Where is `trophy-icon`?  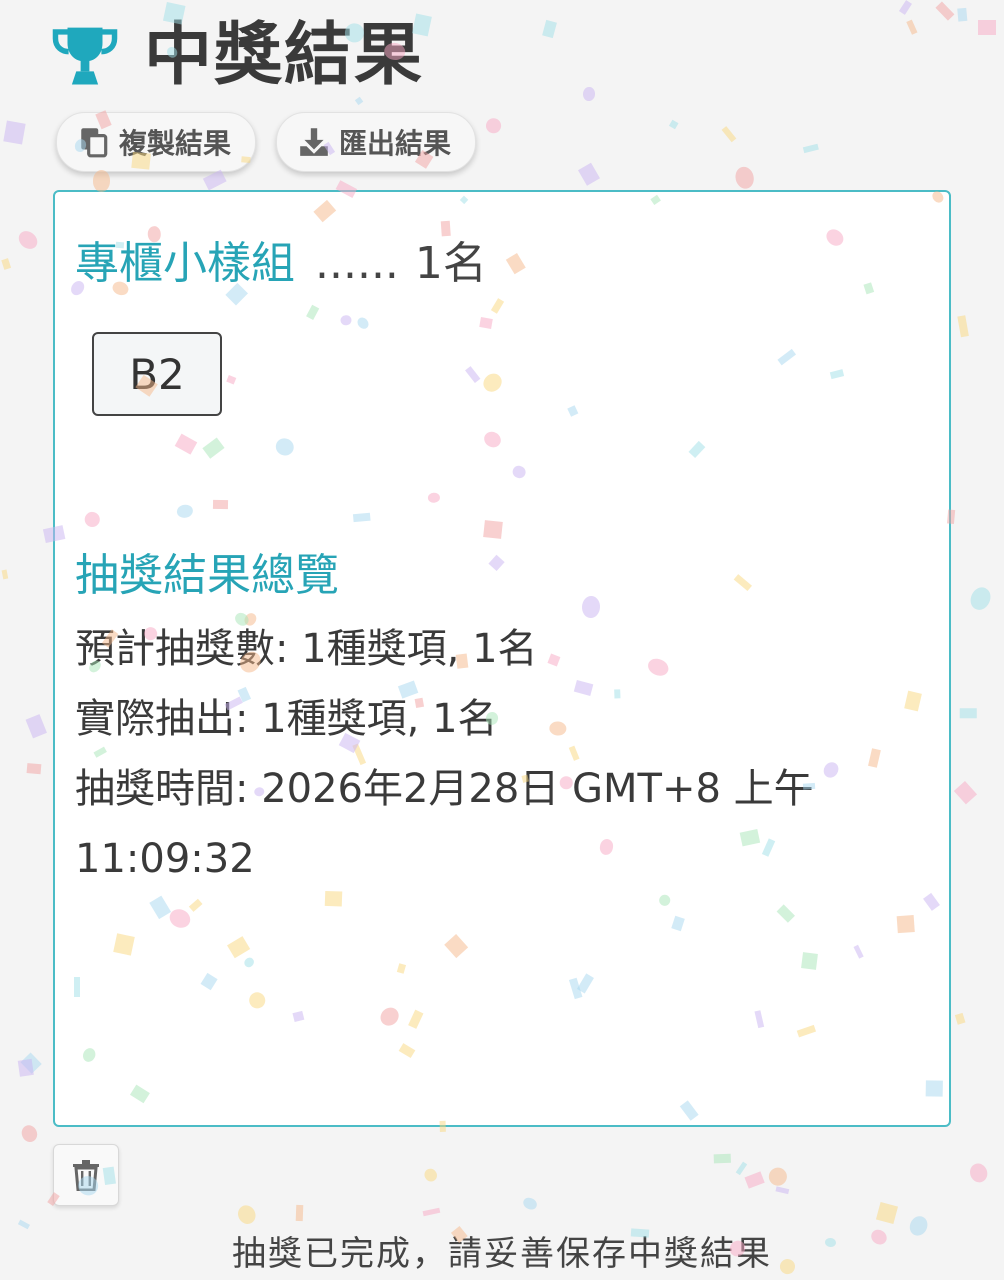 trophy-icon is located at coordinates (85, 56).